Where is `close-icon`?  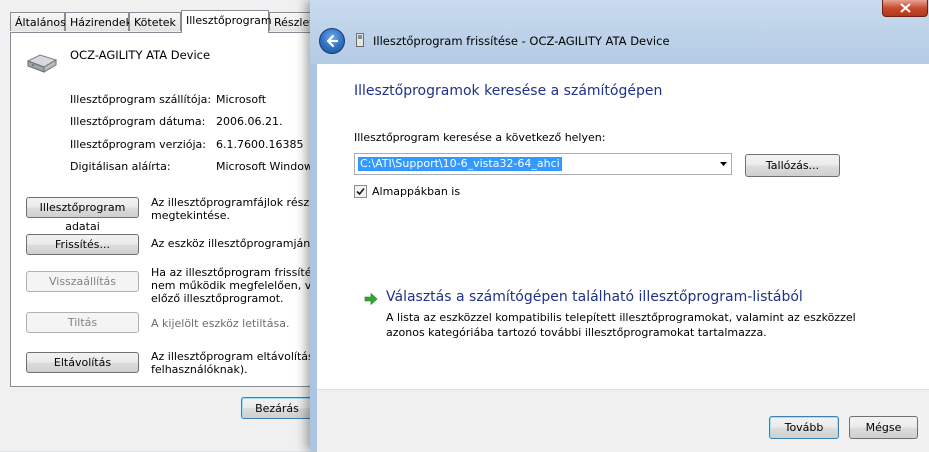
close-icon is located at coordinates (905, 8).